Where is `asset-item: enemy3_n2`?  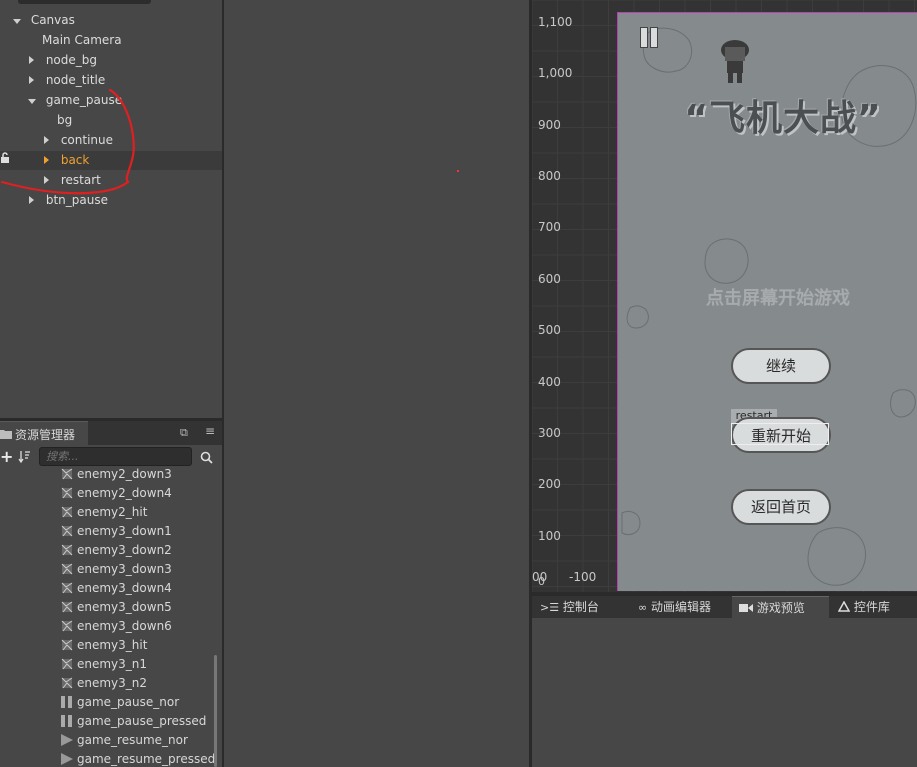 asset-item: enemy3_n2 is located at coordinates (103, 683).